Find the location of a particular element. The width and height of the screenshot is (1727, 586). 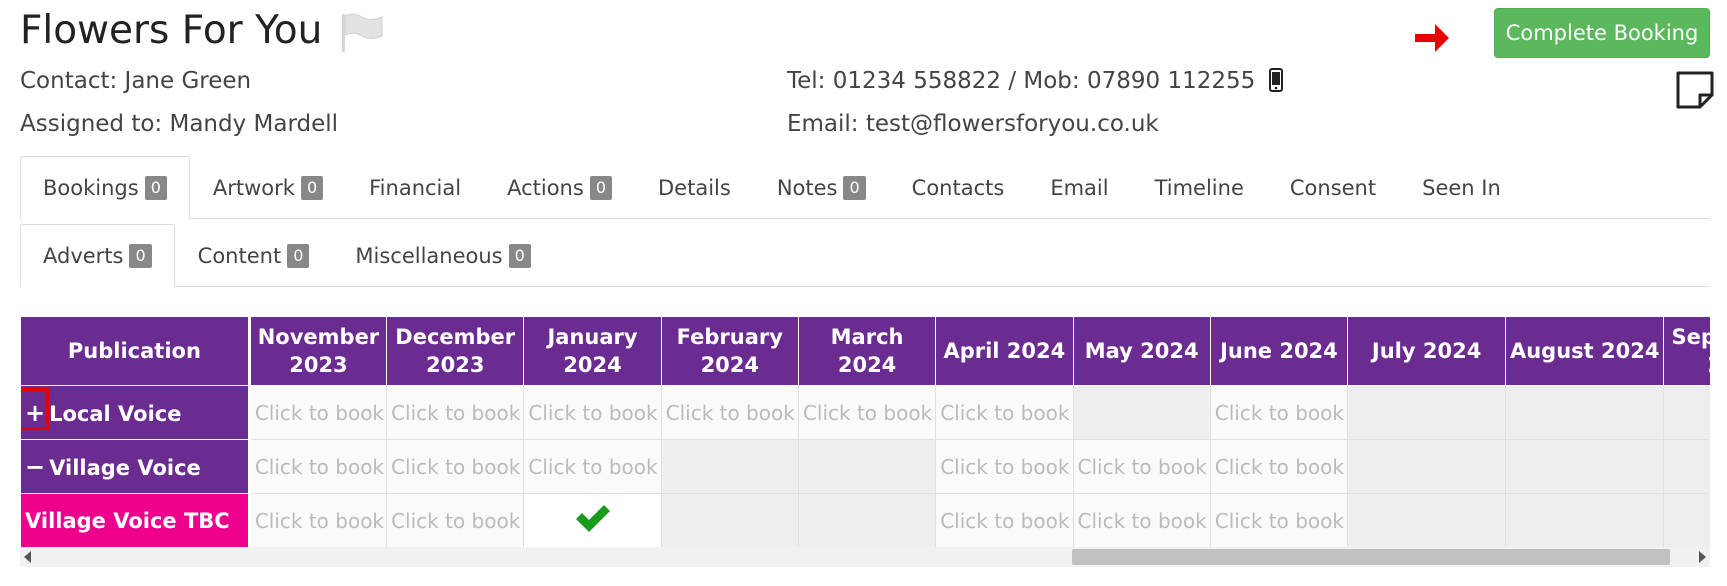

telephone-numbers: Tel: 01234 558822 / Mob: 07890 112255 is located at coordinates (1021, 81).